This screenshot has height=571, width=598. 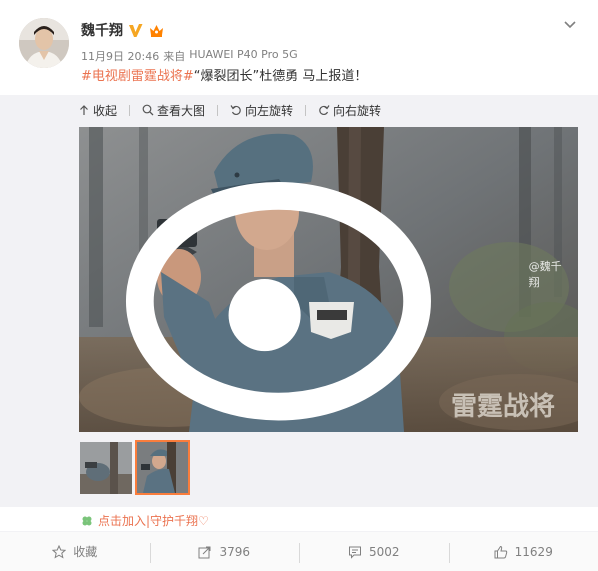 I want to click on verified-v-icon, so click(x=135, y=30).